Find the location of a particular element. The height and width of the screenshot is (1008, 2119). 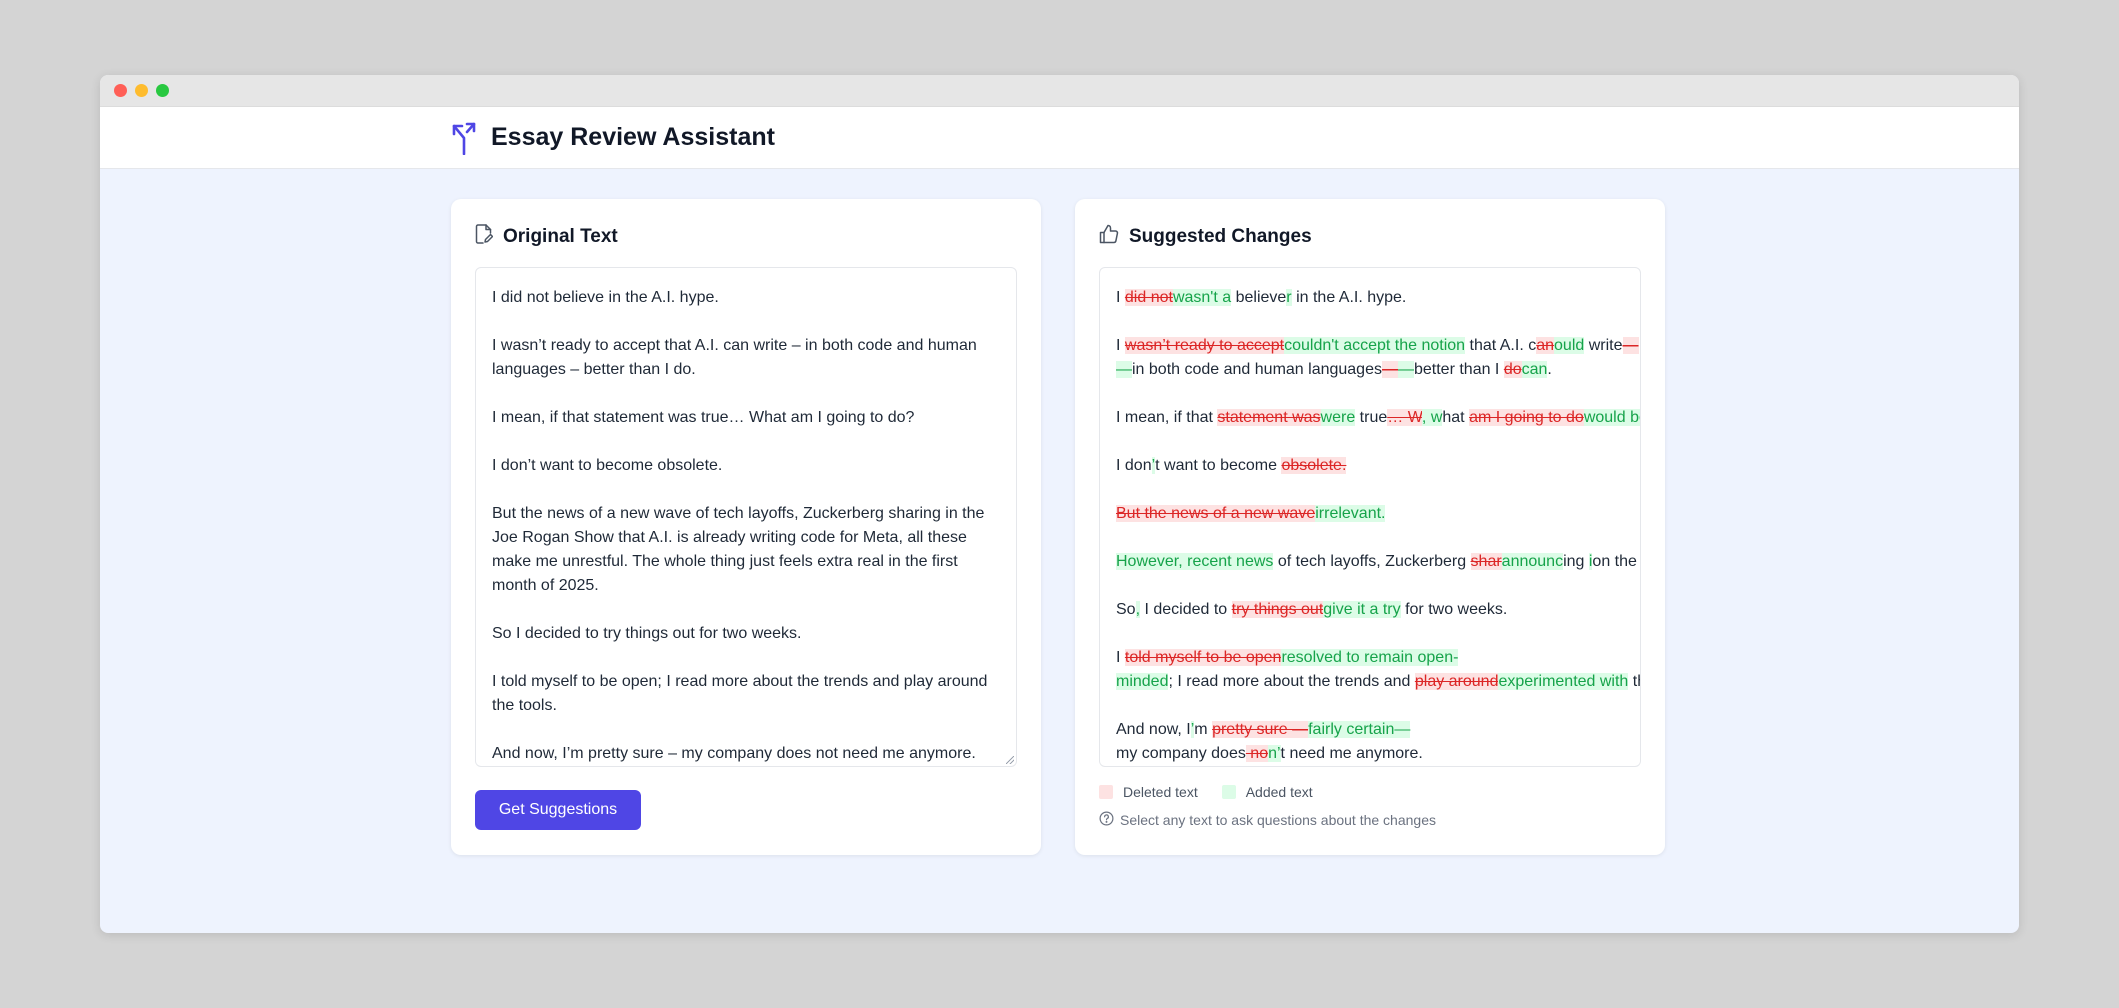

added-text: announc is located at coordinates (1532, 561).